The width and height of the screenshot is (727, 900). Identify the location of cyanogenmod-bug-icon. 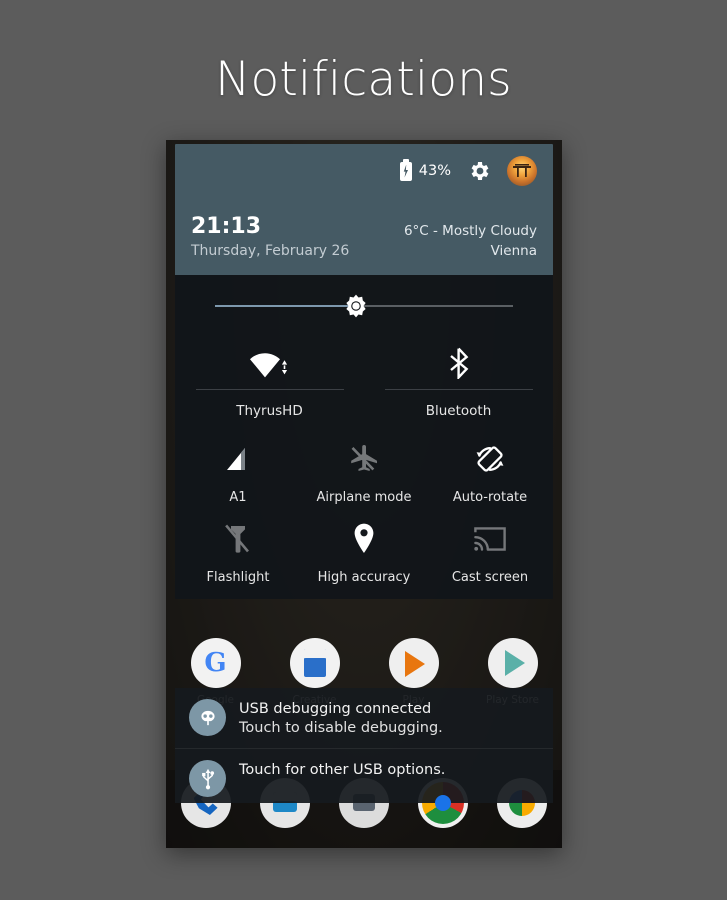
(207, 717).